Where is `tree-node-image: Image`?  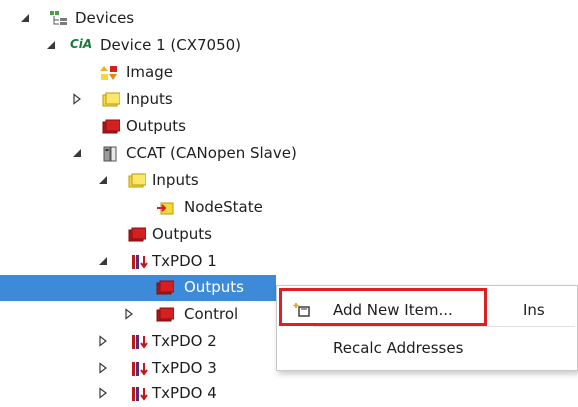
tree-node-image: Image is located at coordinates (289, 73).